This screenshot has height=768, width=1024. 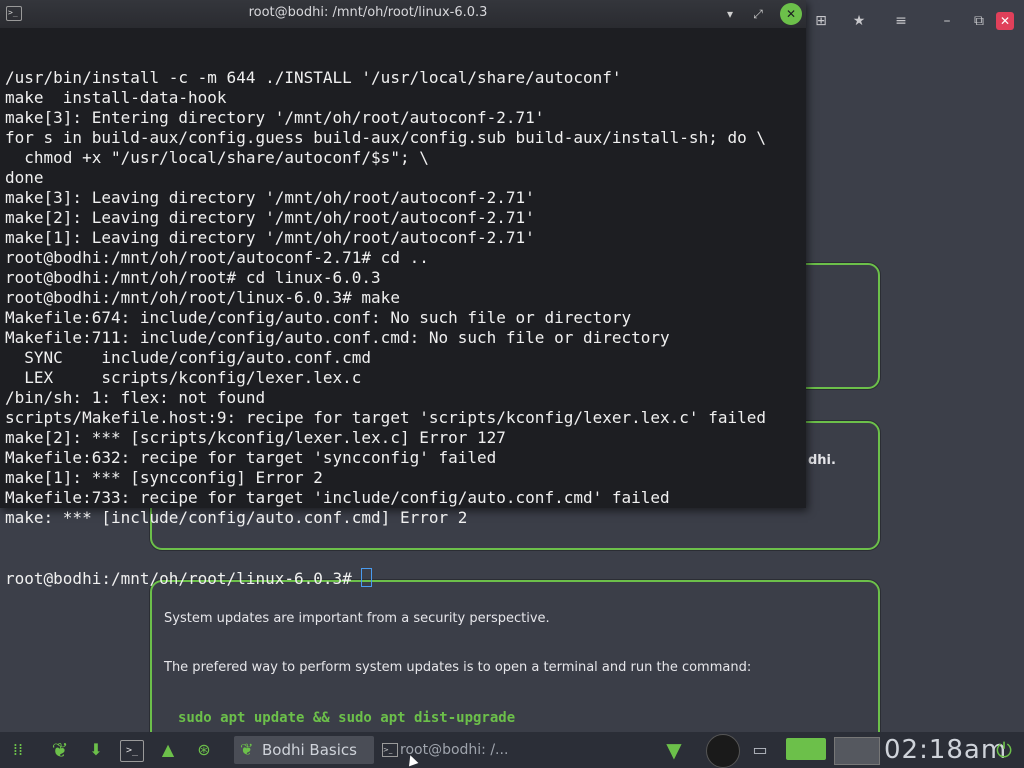 What do you see at coordinates (164, 477) in the screenshot?
I see `terminal-line: make[1]: *** [syncconfig] Error 2` at bounding box center [164, 477].